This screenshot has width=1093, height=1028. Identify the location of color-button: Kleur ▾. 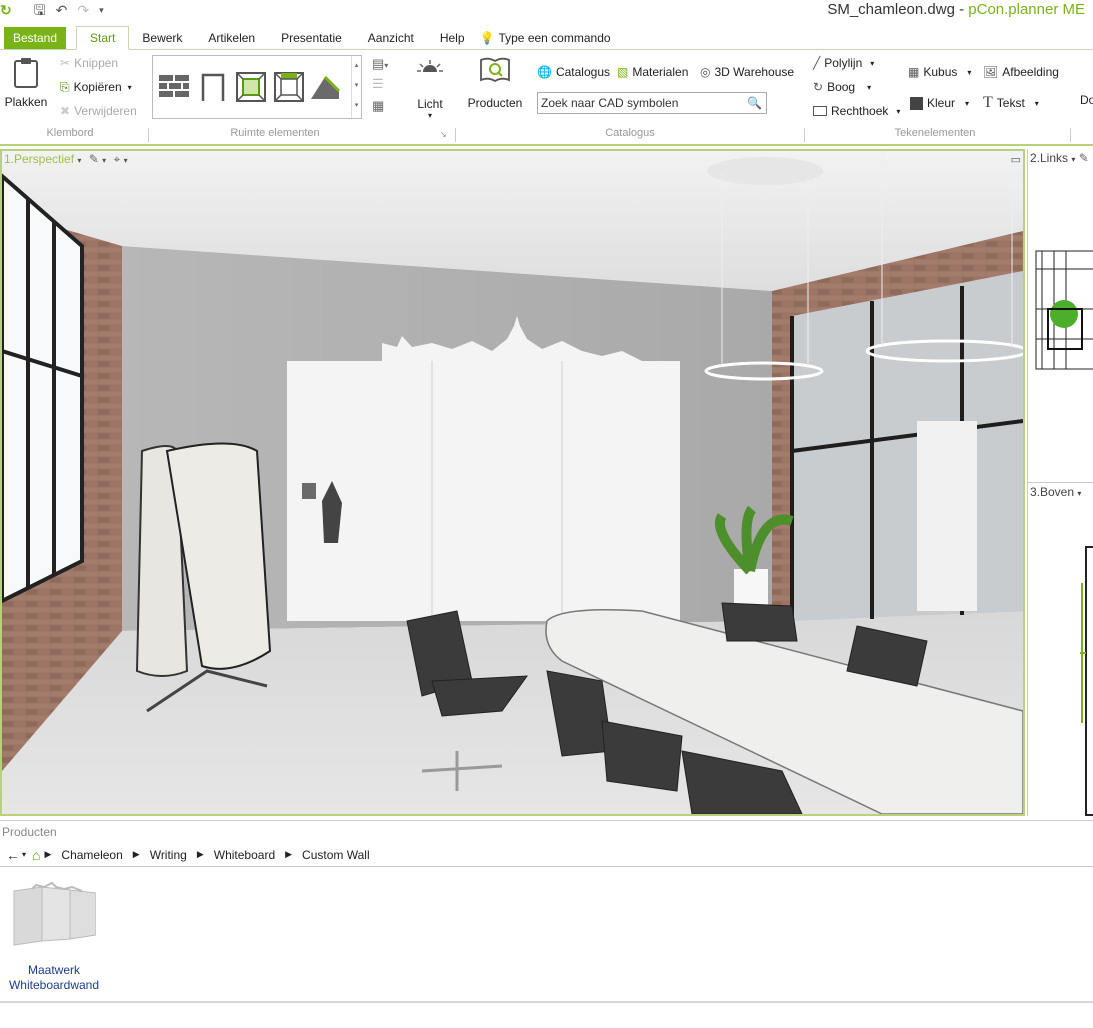
(939, 103).